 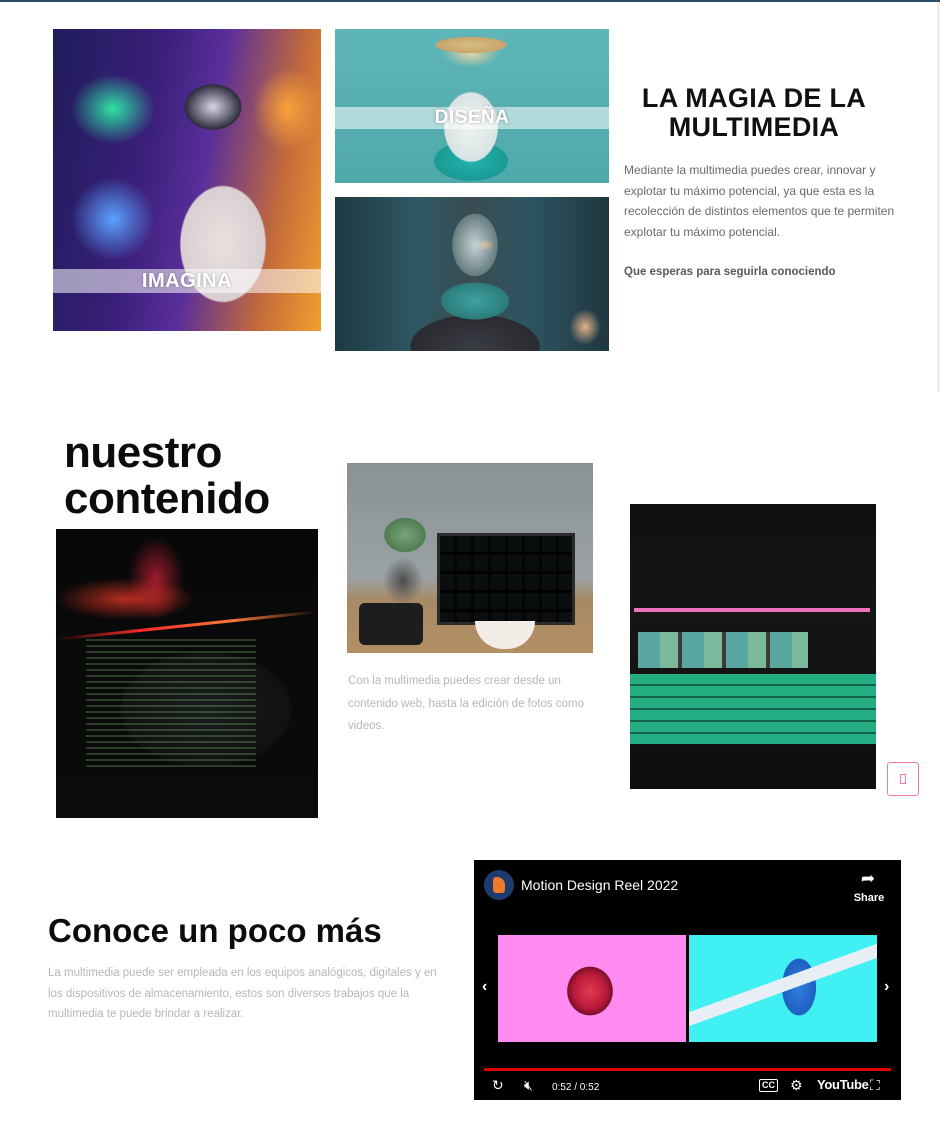 What do you see at coordinates (506, 579) in the screenshot?
I see `laptop-screen` at bounding box center [506, 579].